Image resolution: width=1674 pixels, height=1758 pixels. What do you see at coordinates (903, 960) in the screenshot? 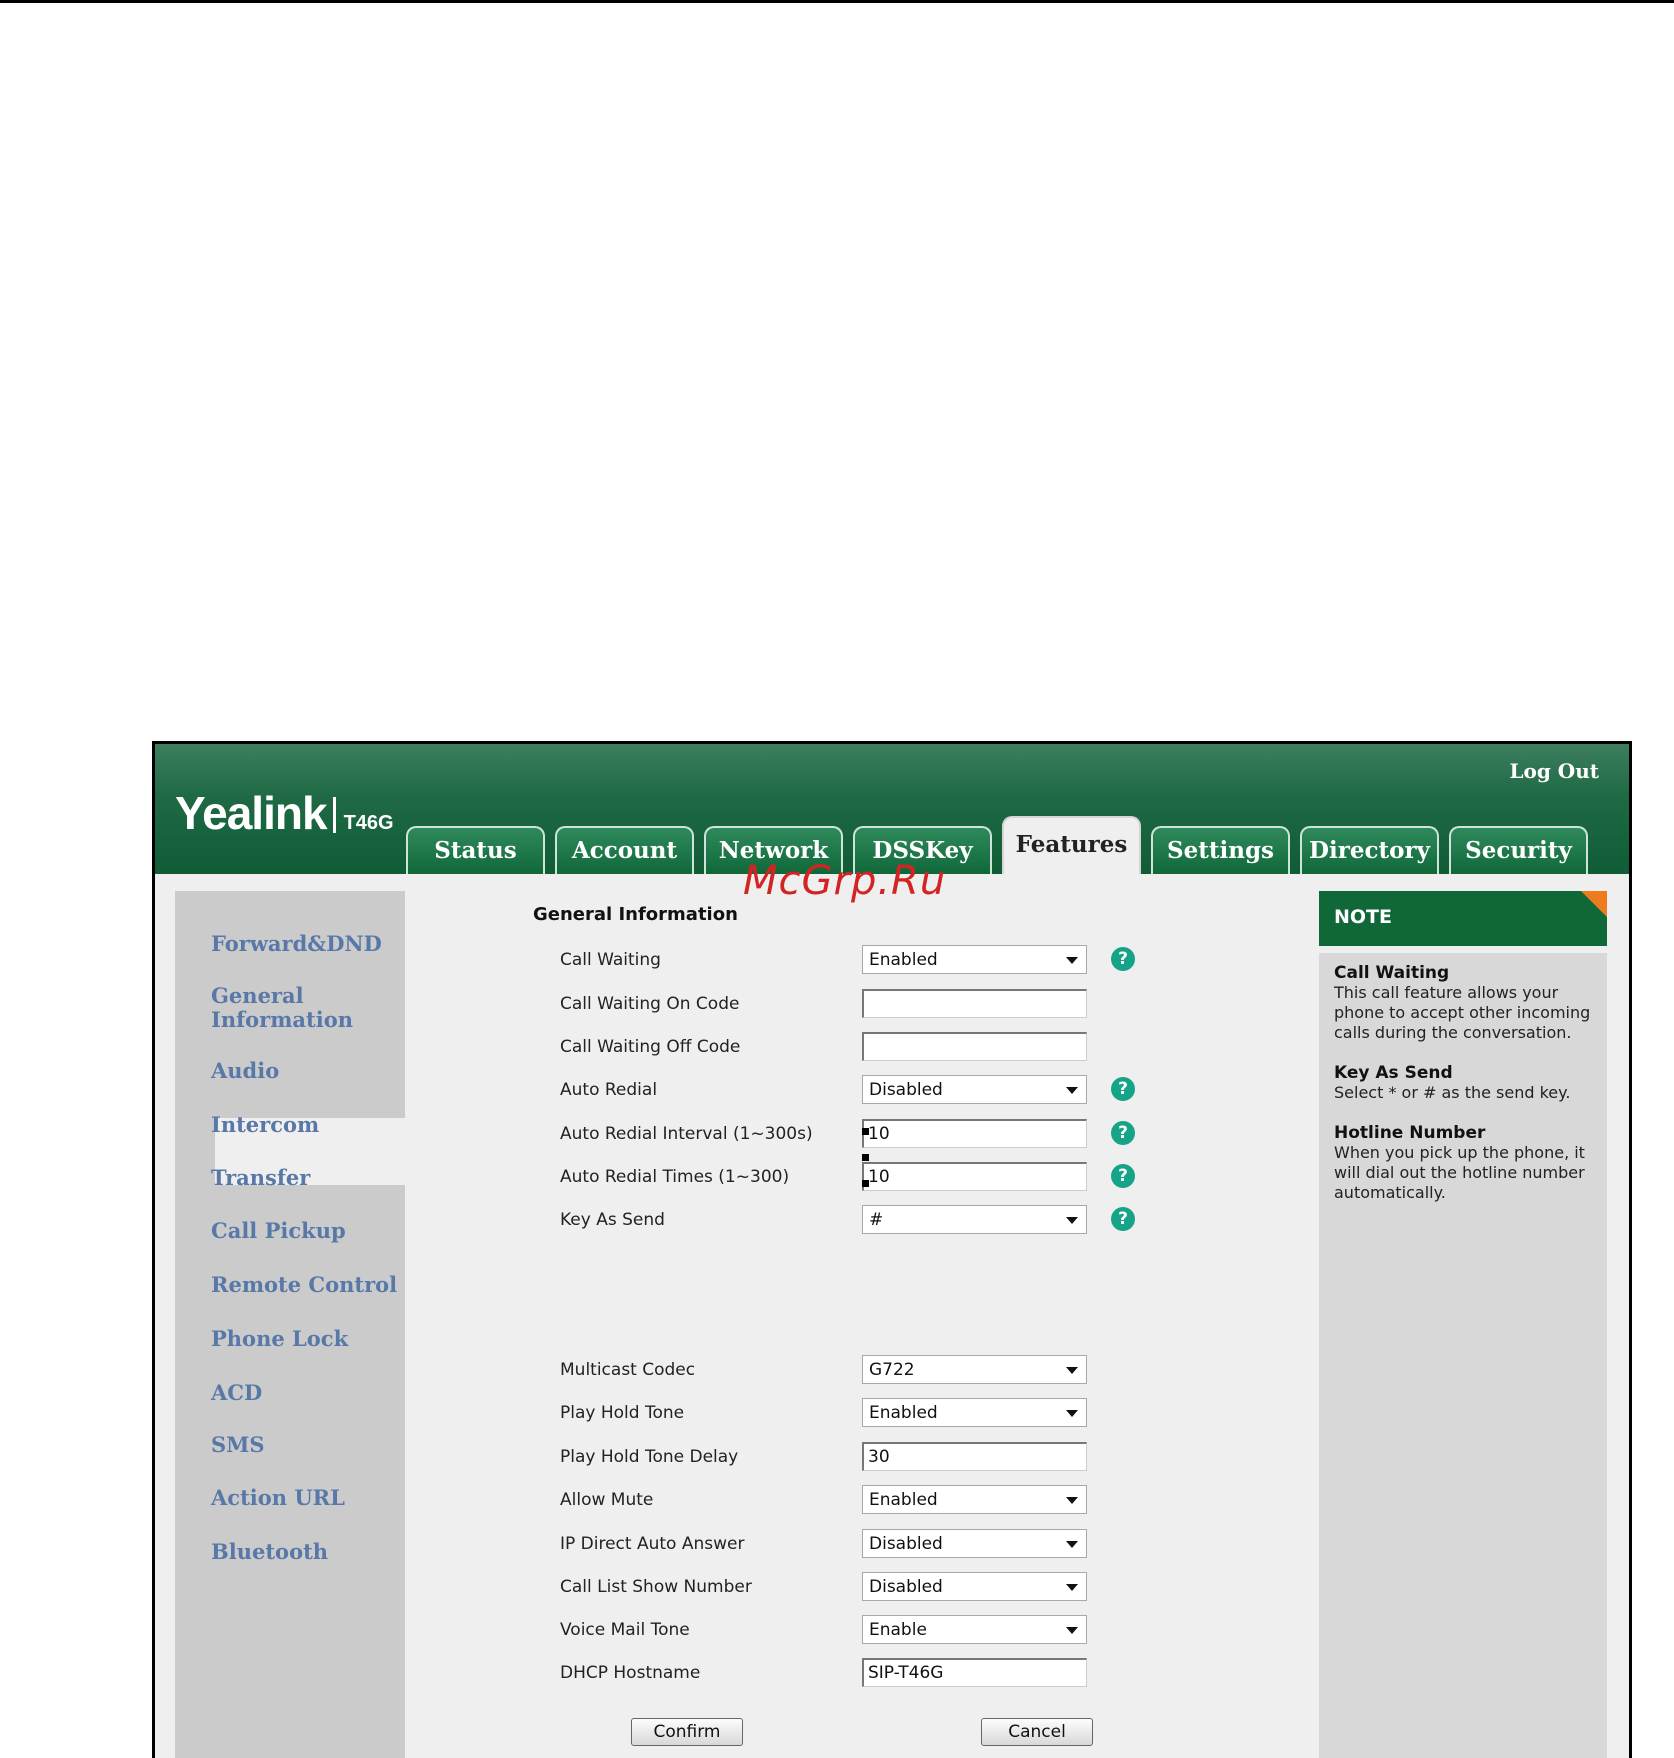
I see `call-waiting-value: Enabled` at bounding box center [903, 960].